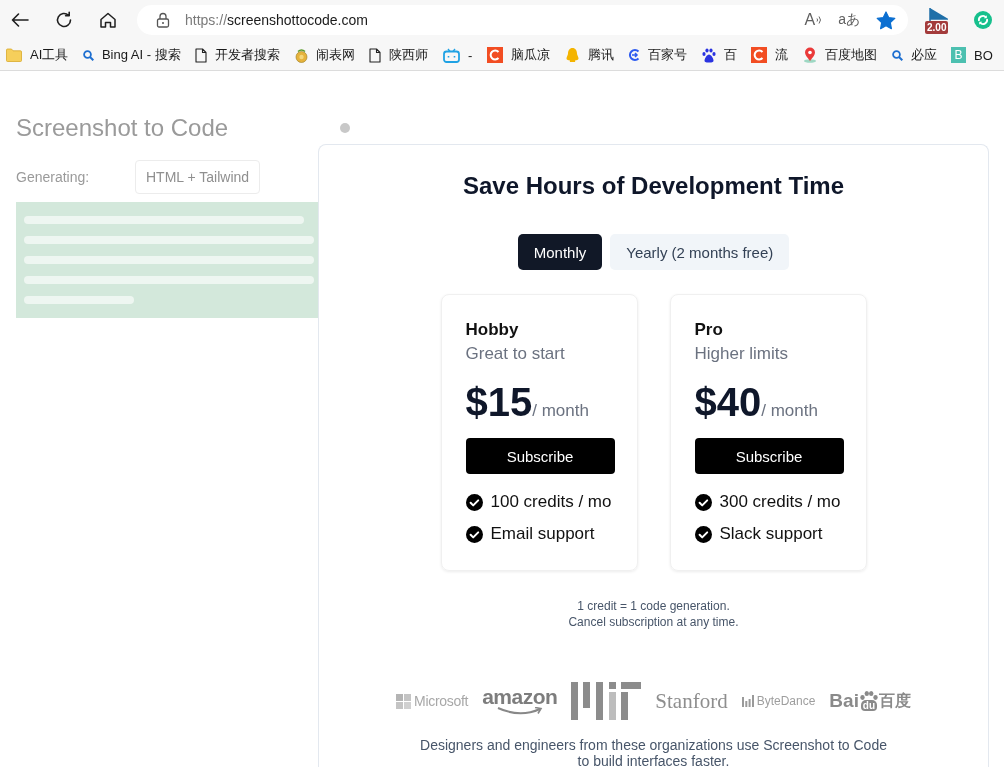  I want to click on closing-text: Designers and engineers from these organizations use Screenshot to Code to build interfaces faster., so click(653, 752).